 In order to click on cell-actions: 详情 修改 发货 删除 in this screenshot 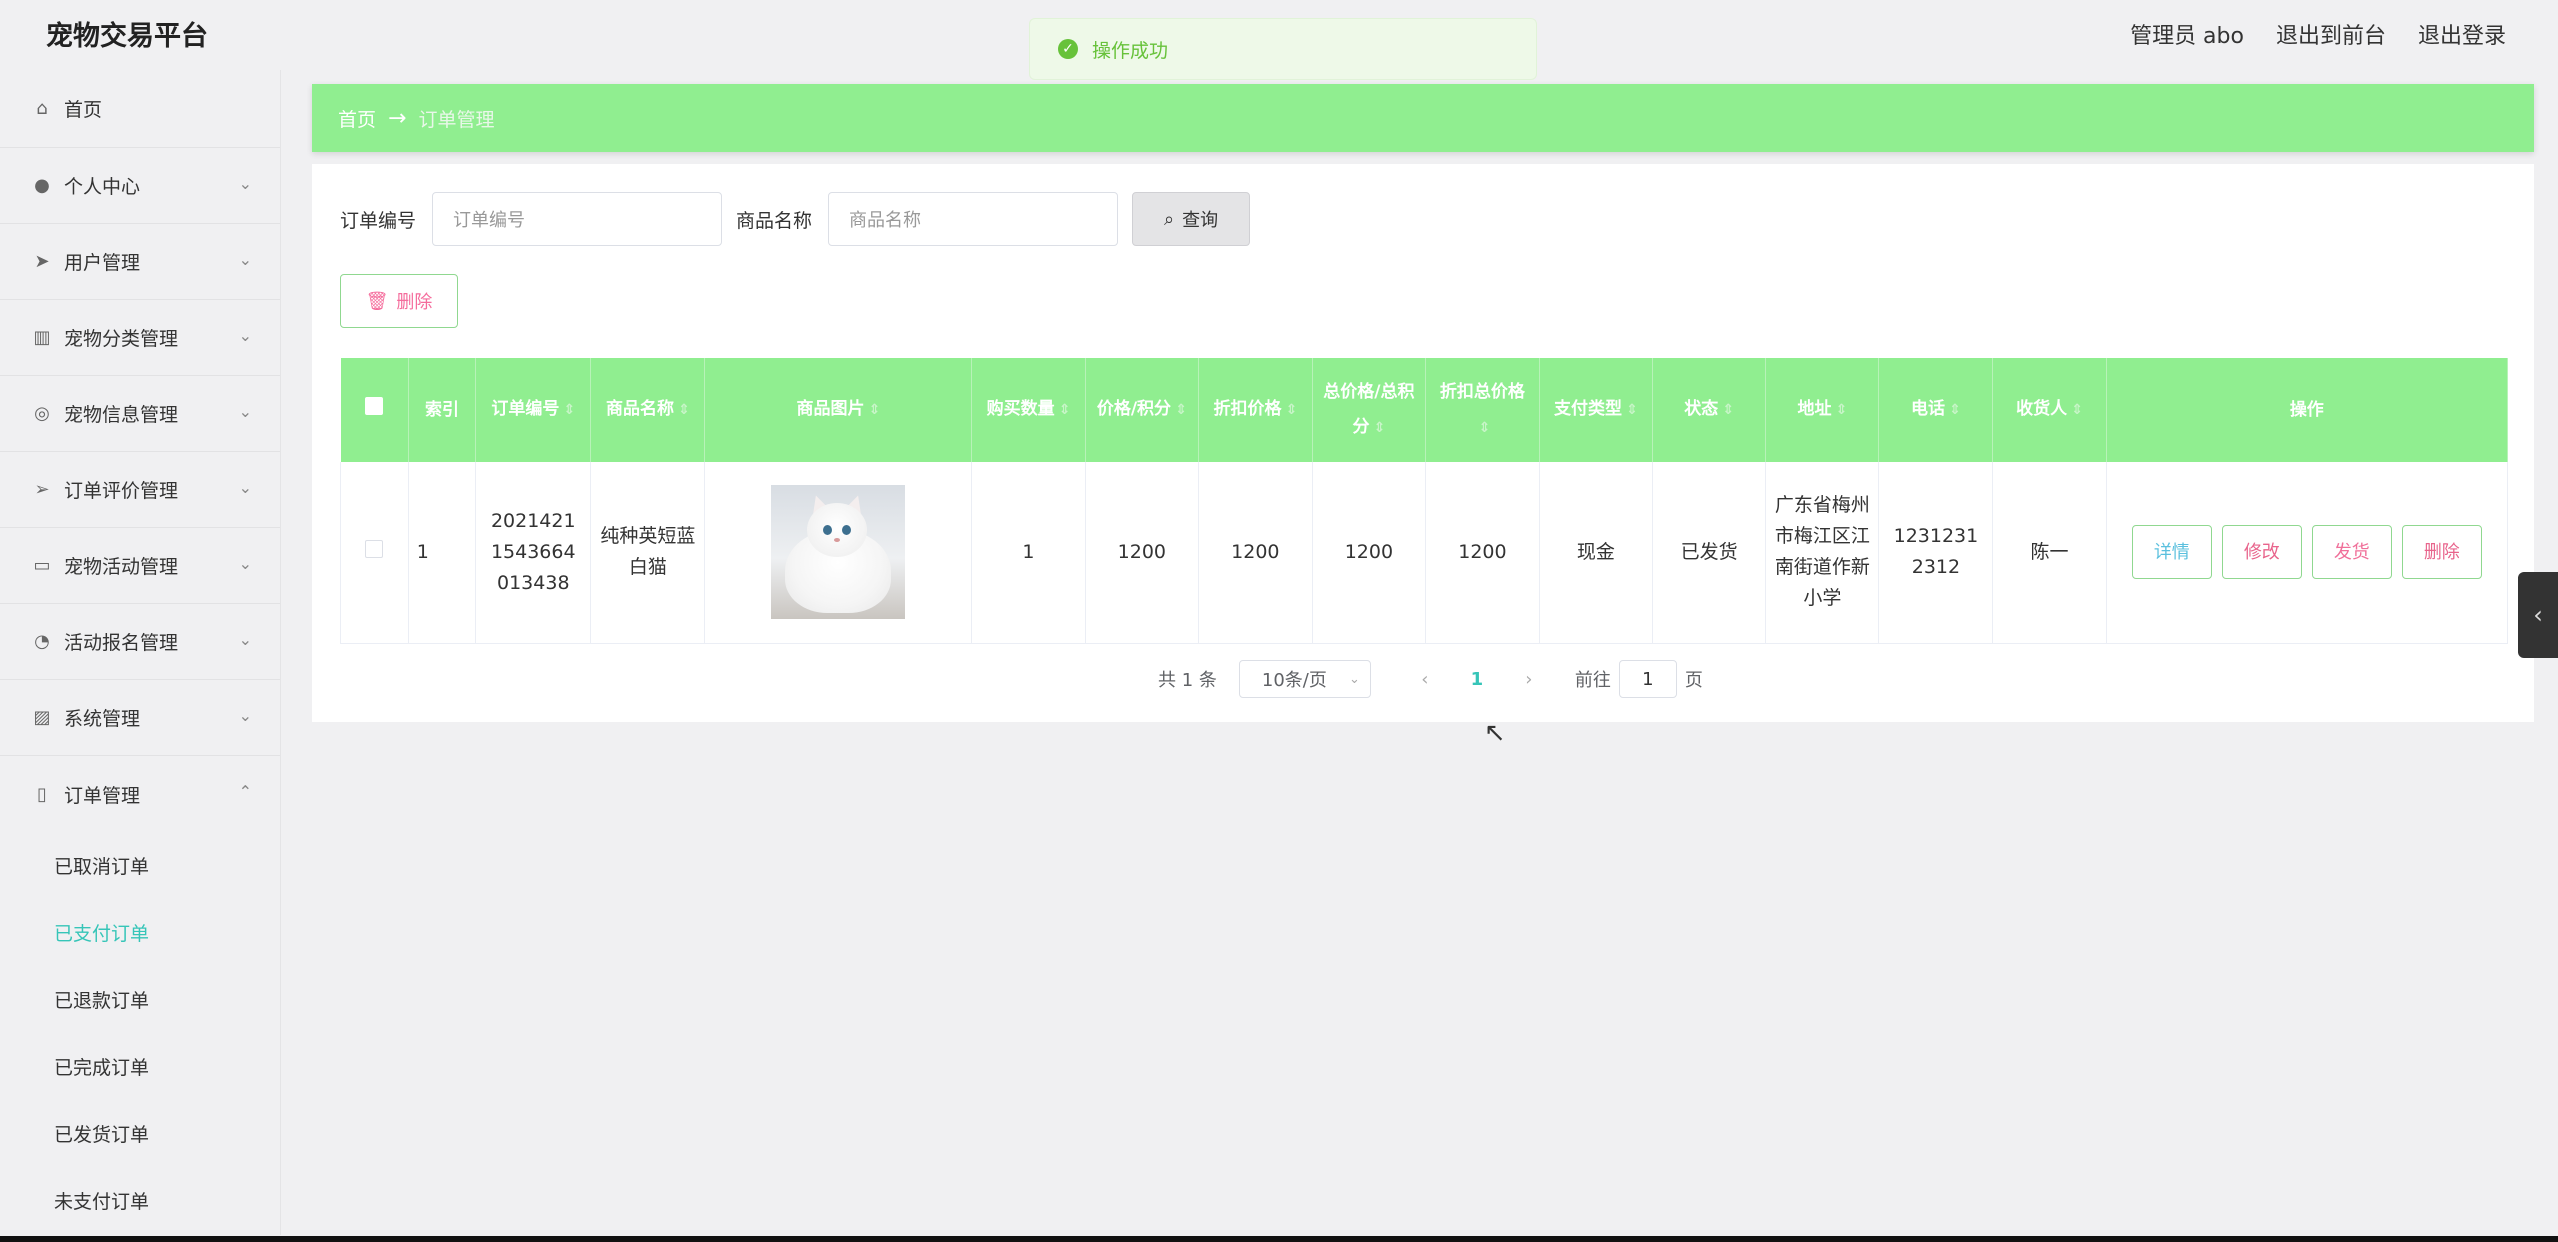, I will do `click(2307, 553)`.